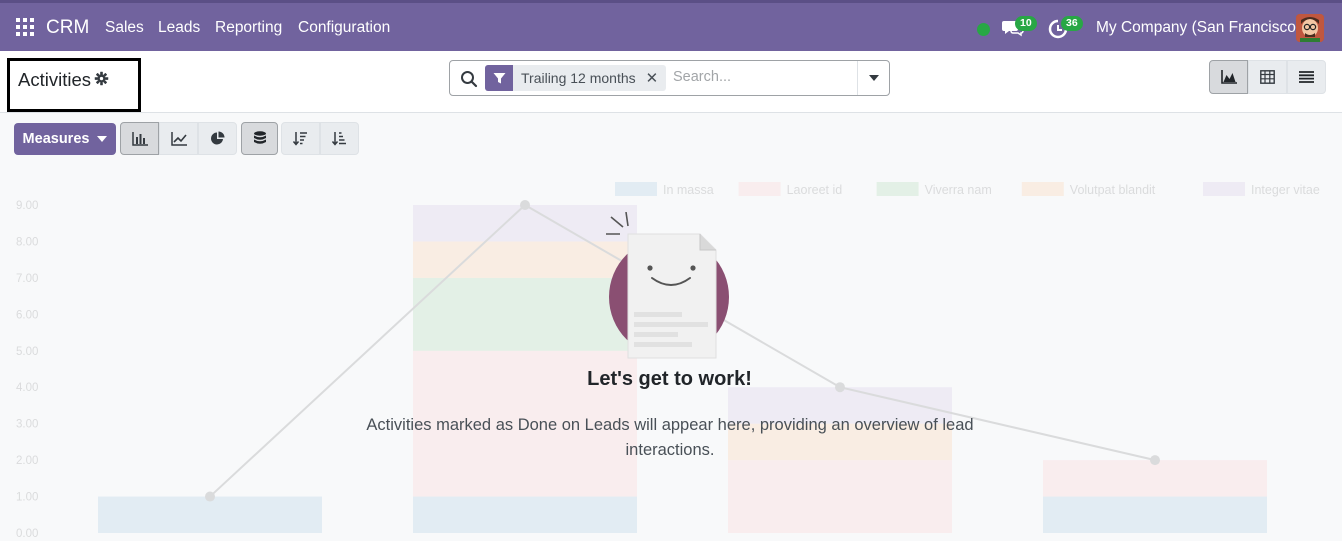 Image resolution: width=1342 pixels, height=541 pixels. I want to click on sort-group, so click(320, 138).